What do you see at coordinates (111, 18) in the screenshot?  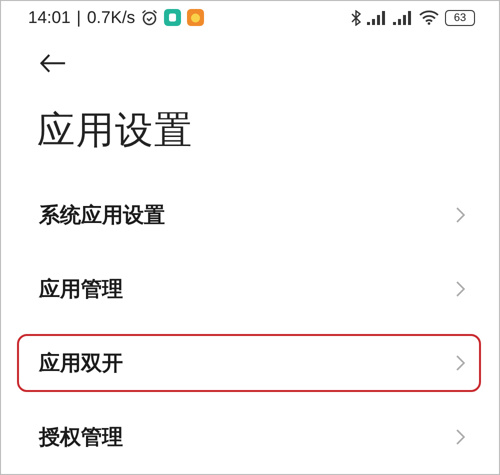 I see `network-speed: 0.7K/s` at bounding box center [111, 18].